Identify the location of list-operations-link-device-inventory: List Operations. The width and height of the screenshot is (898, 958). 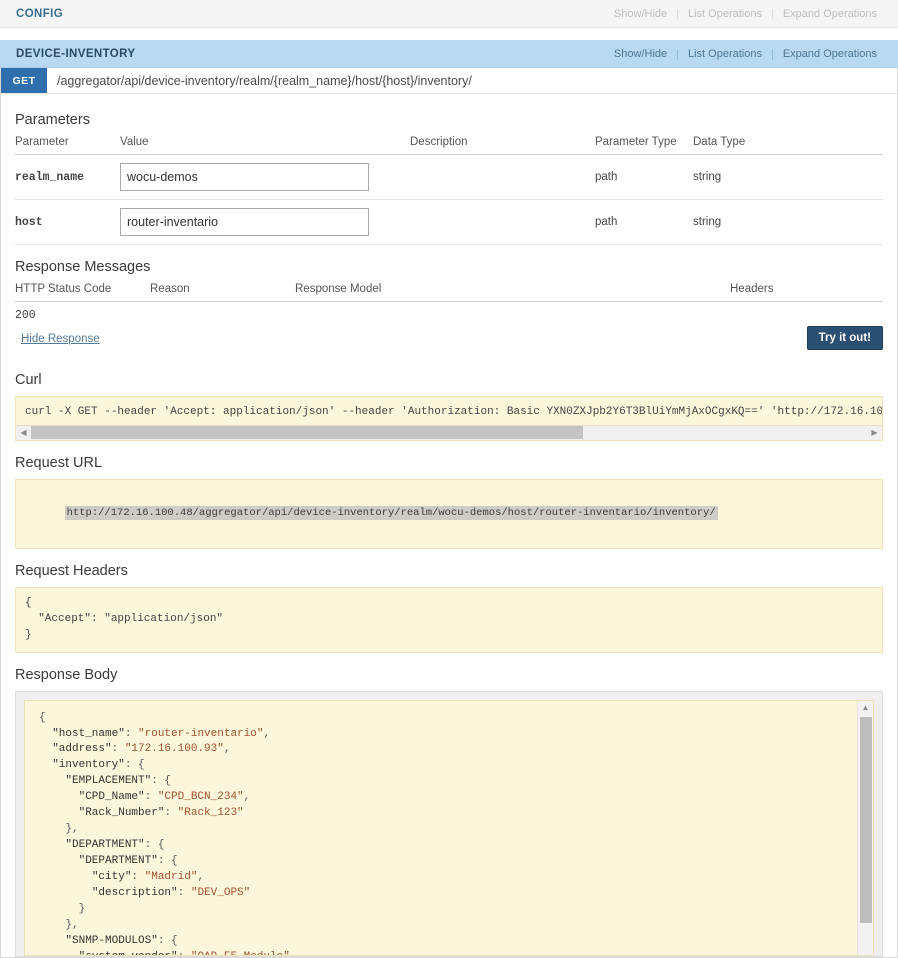
(725, 54).